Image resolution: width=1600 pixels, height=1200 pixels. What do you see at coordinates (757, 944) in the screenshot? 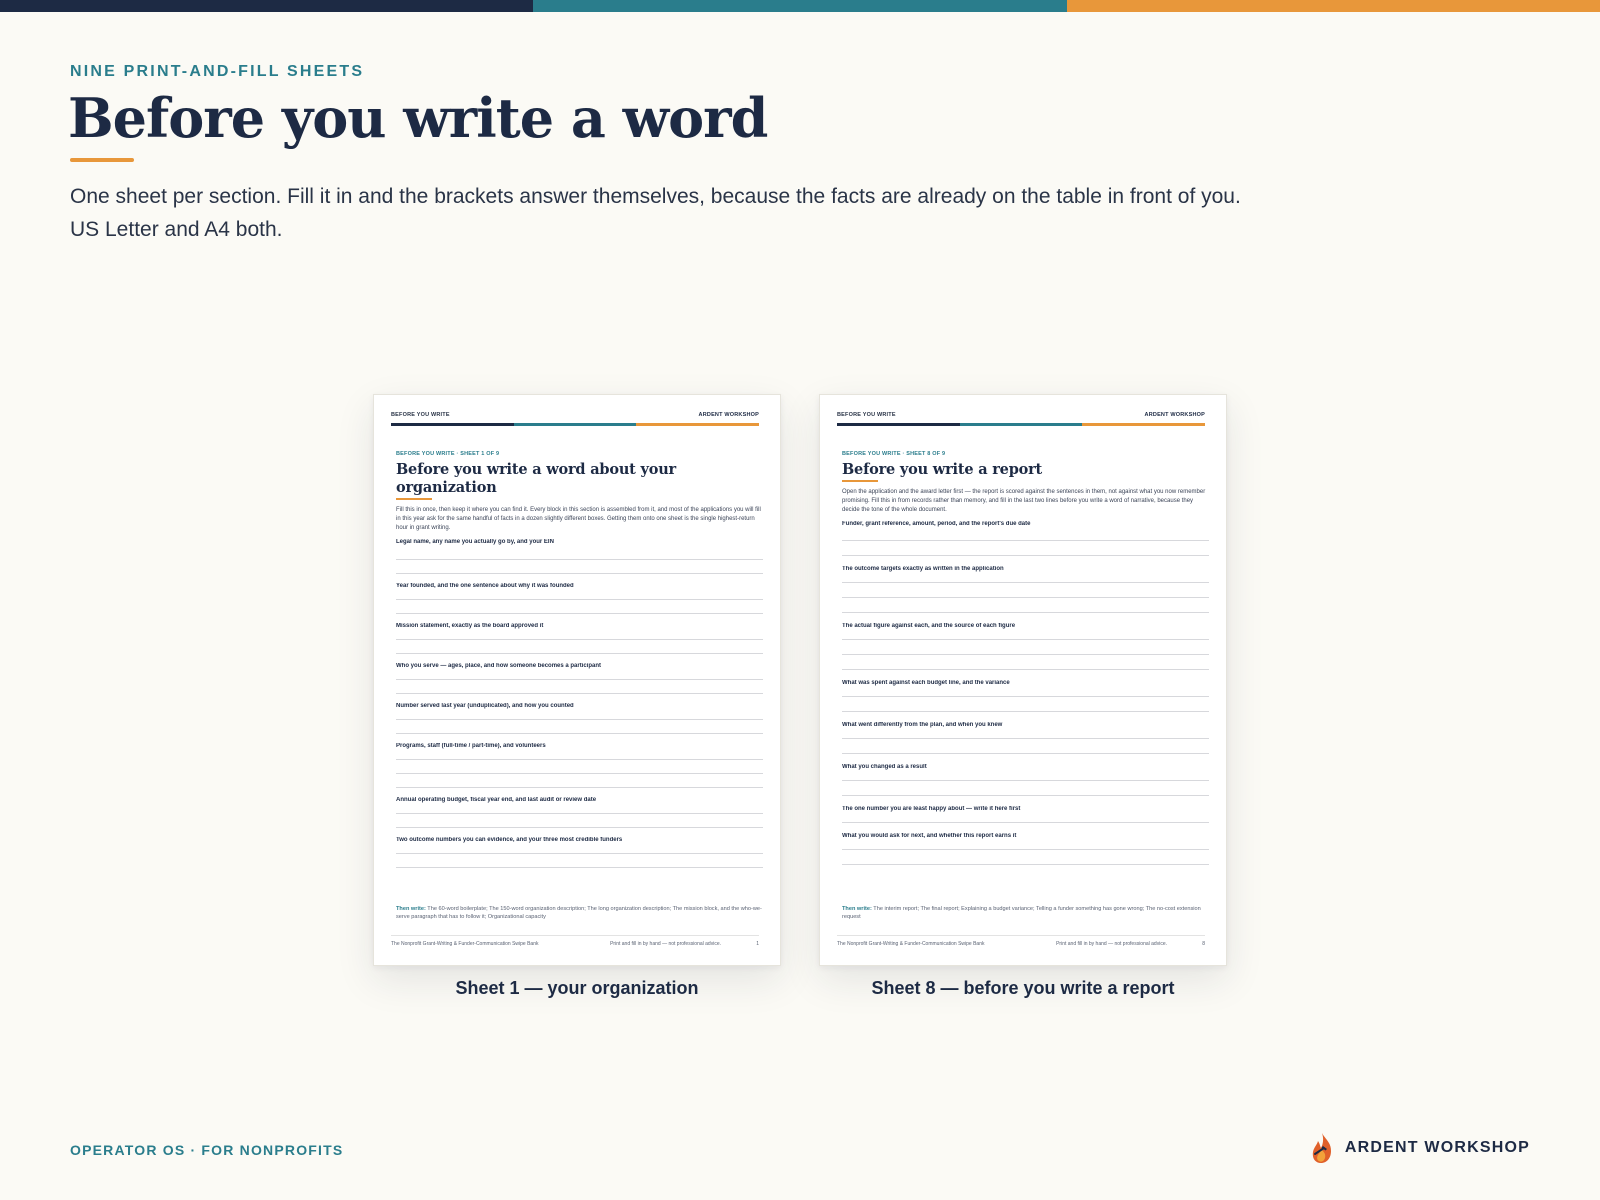
I see `sheet-page-number: 1` at bounding box center [757, 944].